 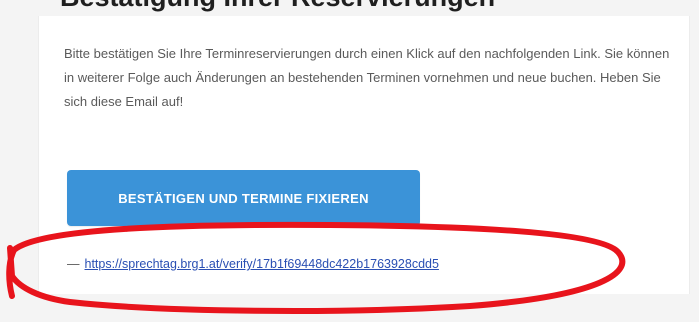 I want to click on email-heading: Bestätigung Ihrer Reservierungen, so click(x=277, y=6).